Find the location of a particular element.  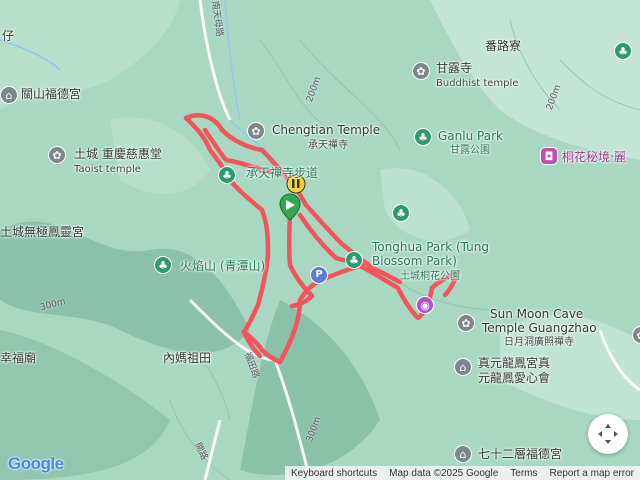

map-data-text: Map data ©2025 Google is located at coordinates (444, 473).